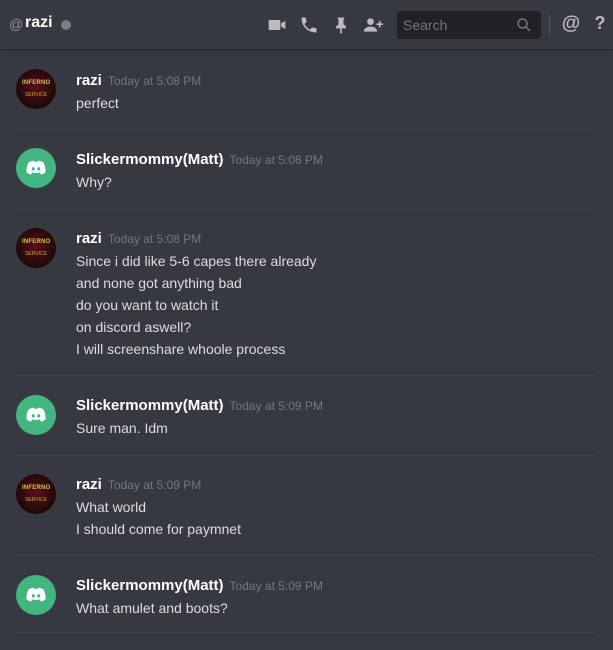 The width and height of the screenshot is (613, 650). What do you see at coordinates (94, 182) in the screenshot?
I see `message-text: Why?` at bounding box center [94, 182].